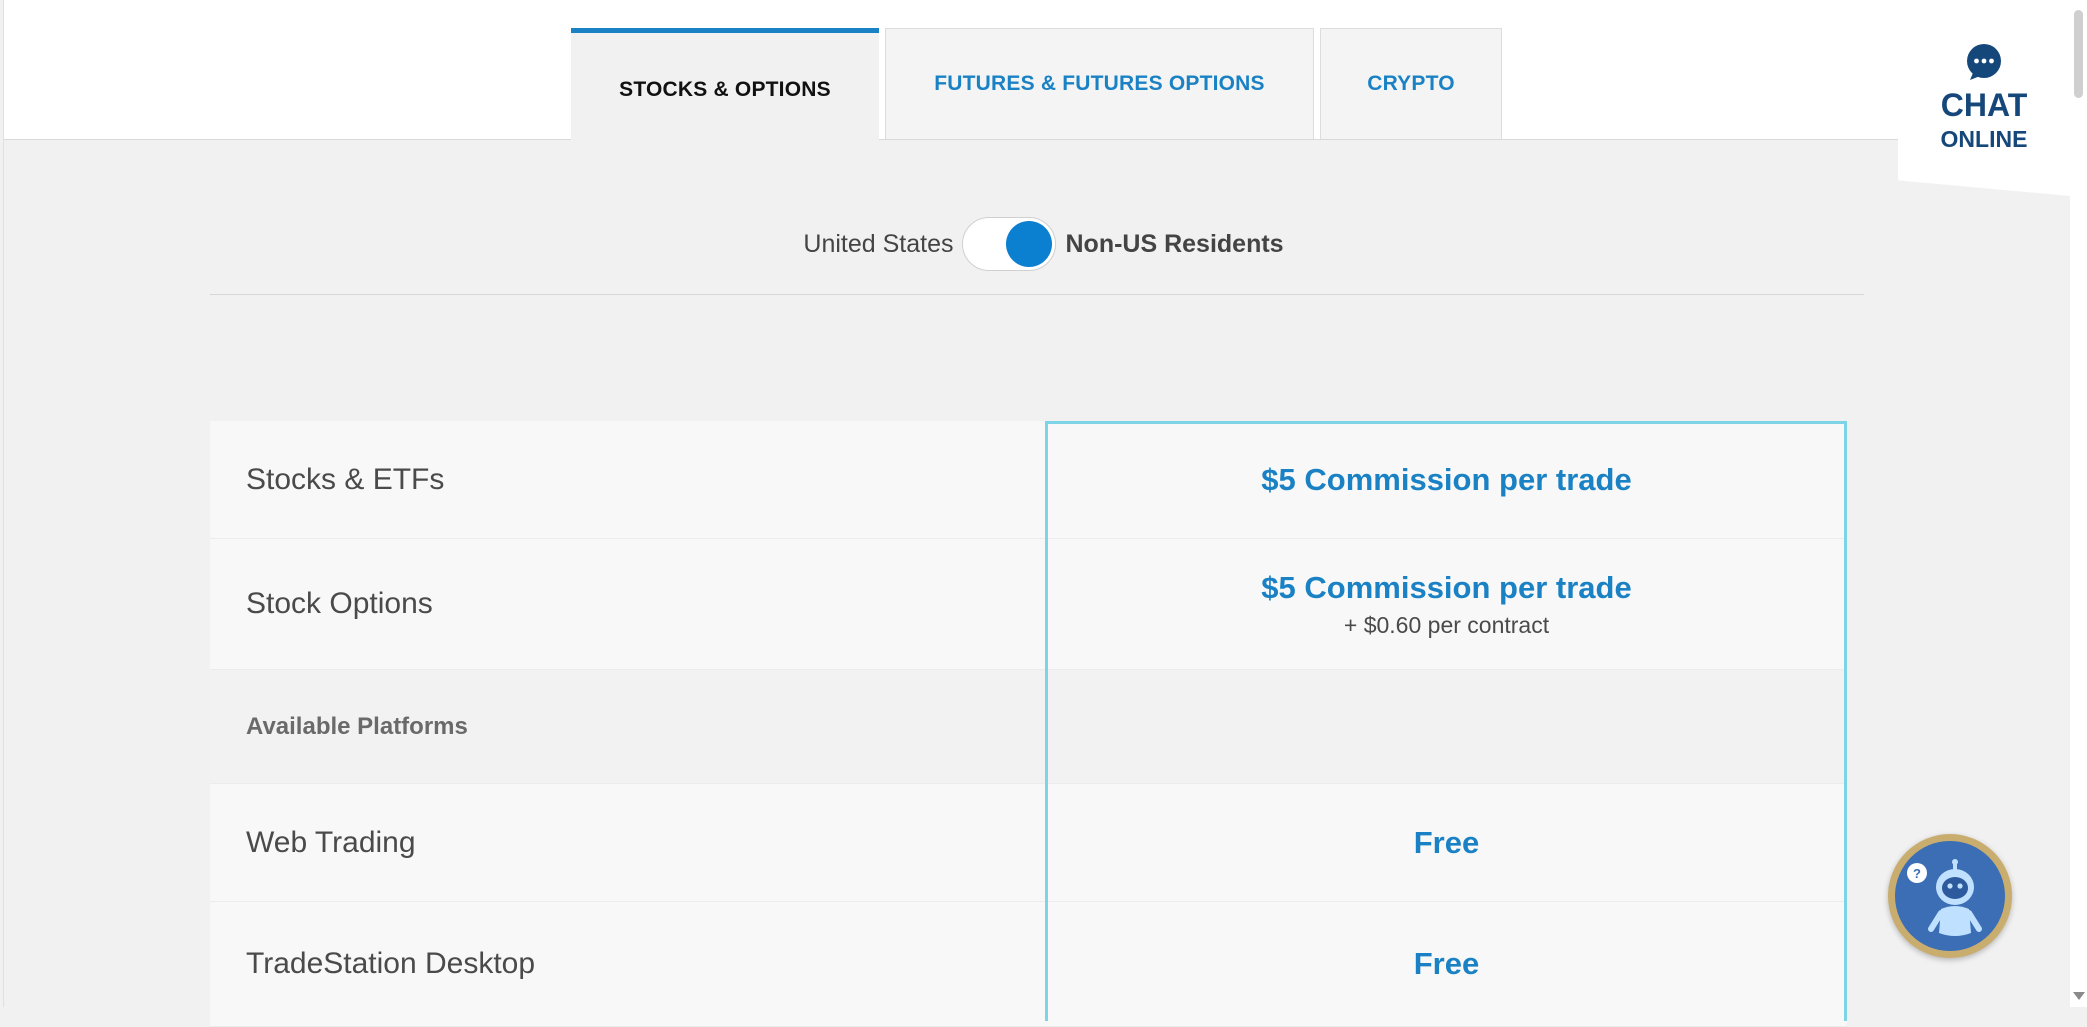 Image resolution: width=2087 pixels, height=1027 pixels. I want to click on toggle-knob, so click(1028, 244).